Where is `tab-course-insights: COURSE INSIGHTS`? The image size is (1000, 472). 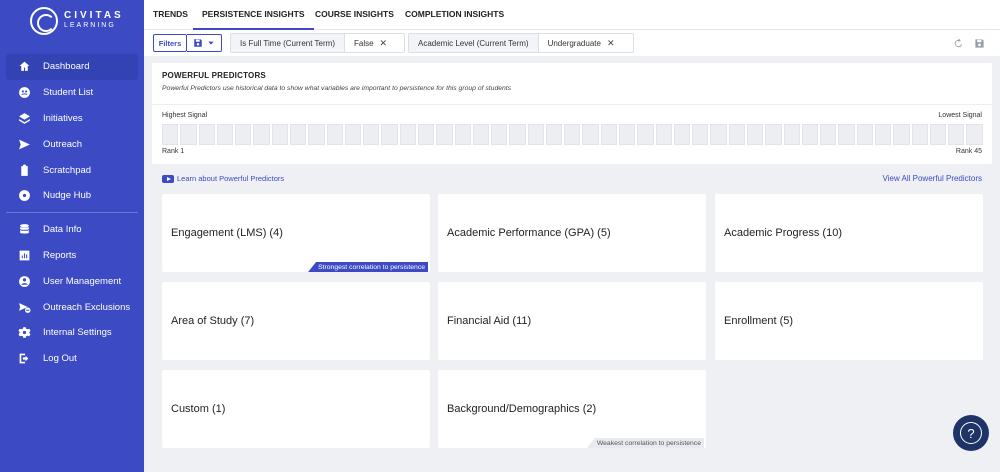 tab-course-insights: COURSE INSIGHTS is located at coordinates (354, 15).